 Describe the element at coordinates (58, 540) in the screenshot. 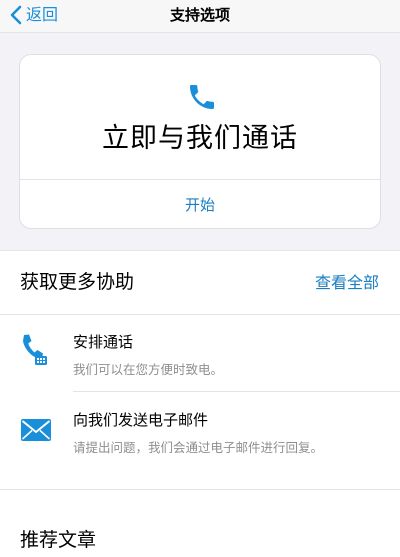

I see `section-title-recommended-articles: 推荐文章` at that location.